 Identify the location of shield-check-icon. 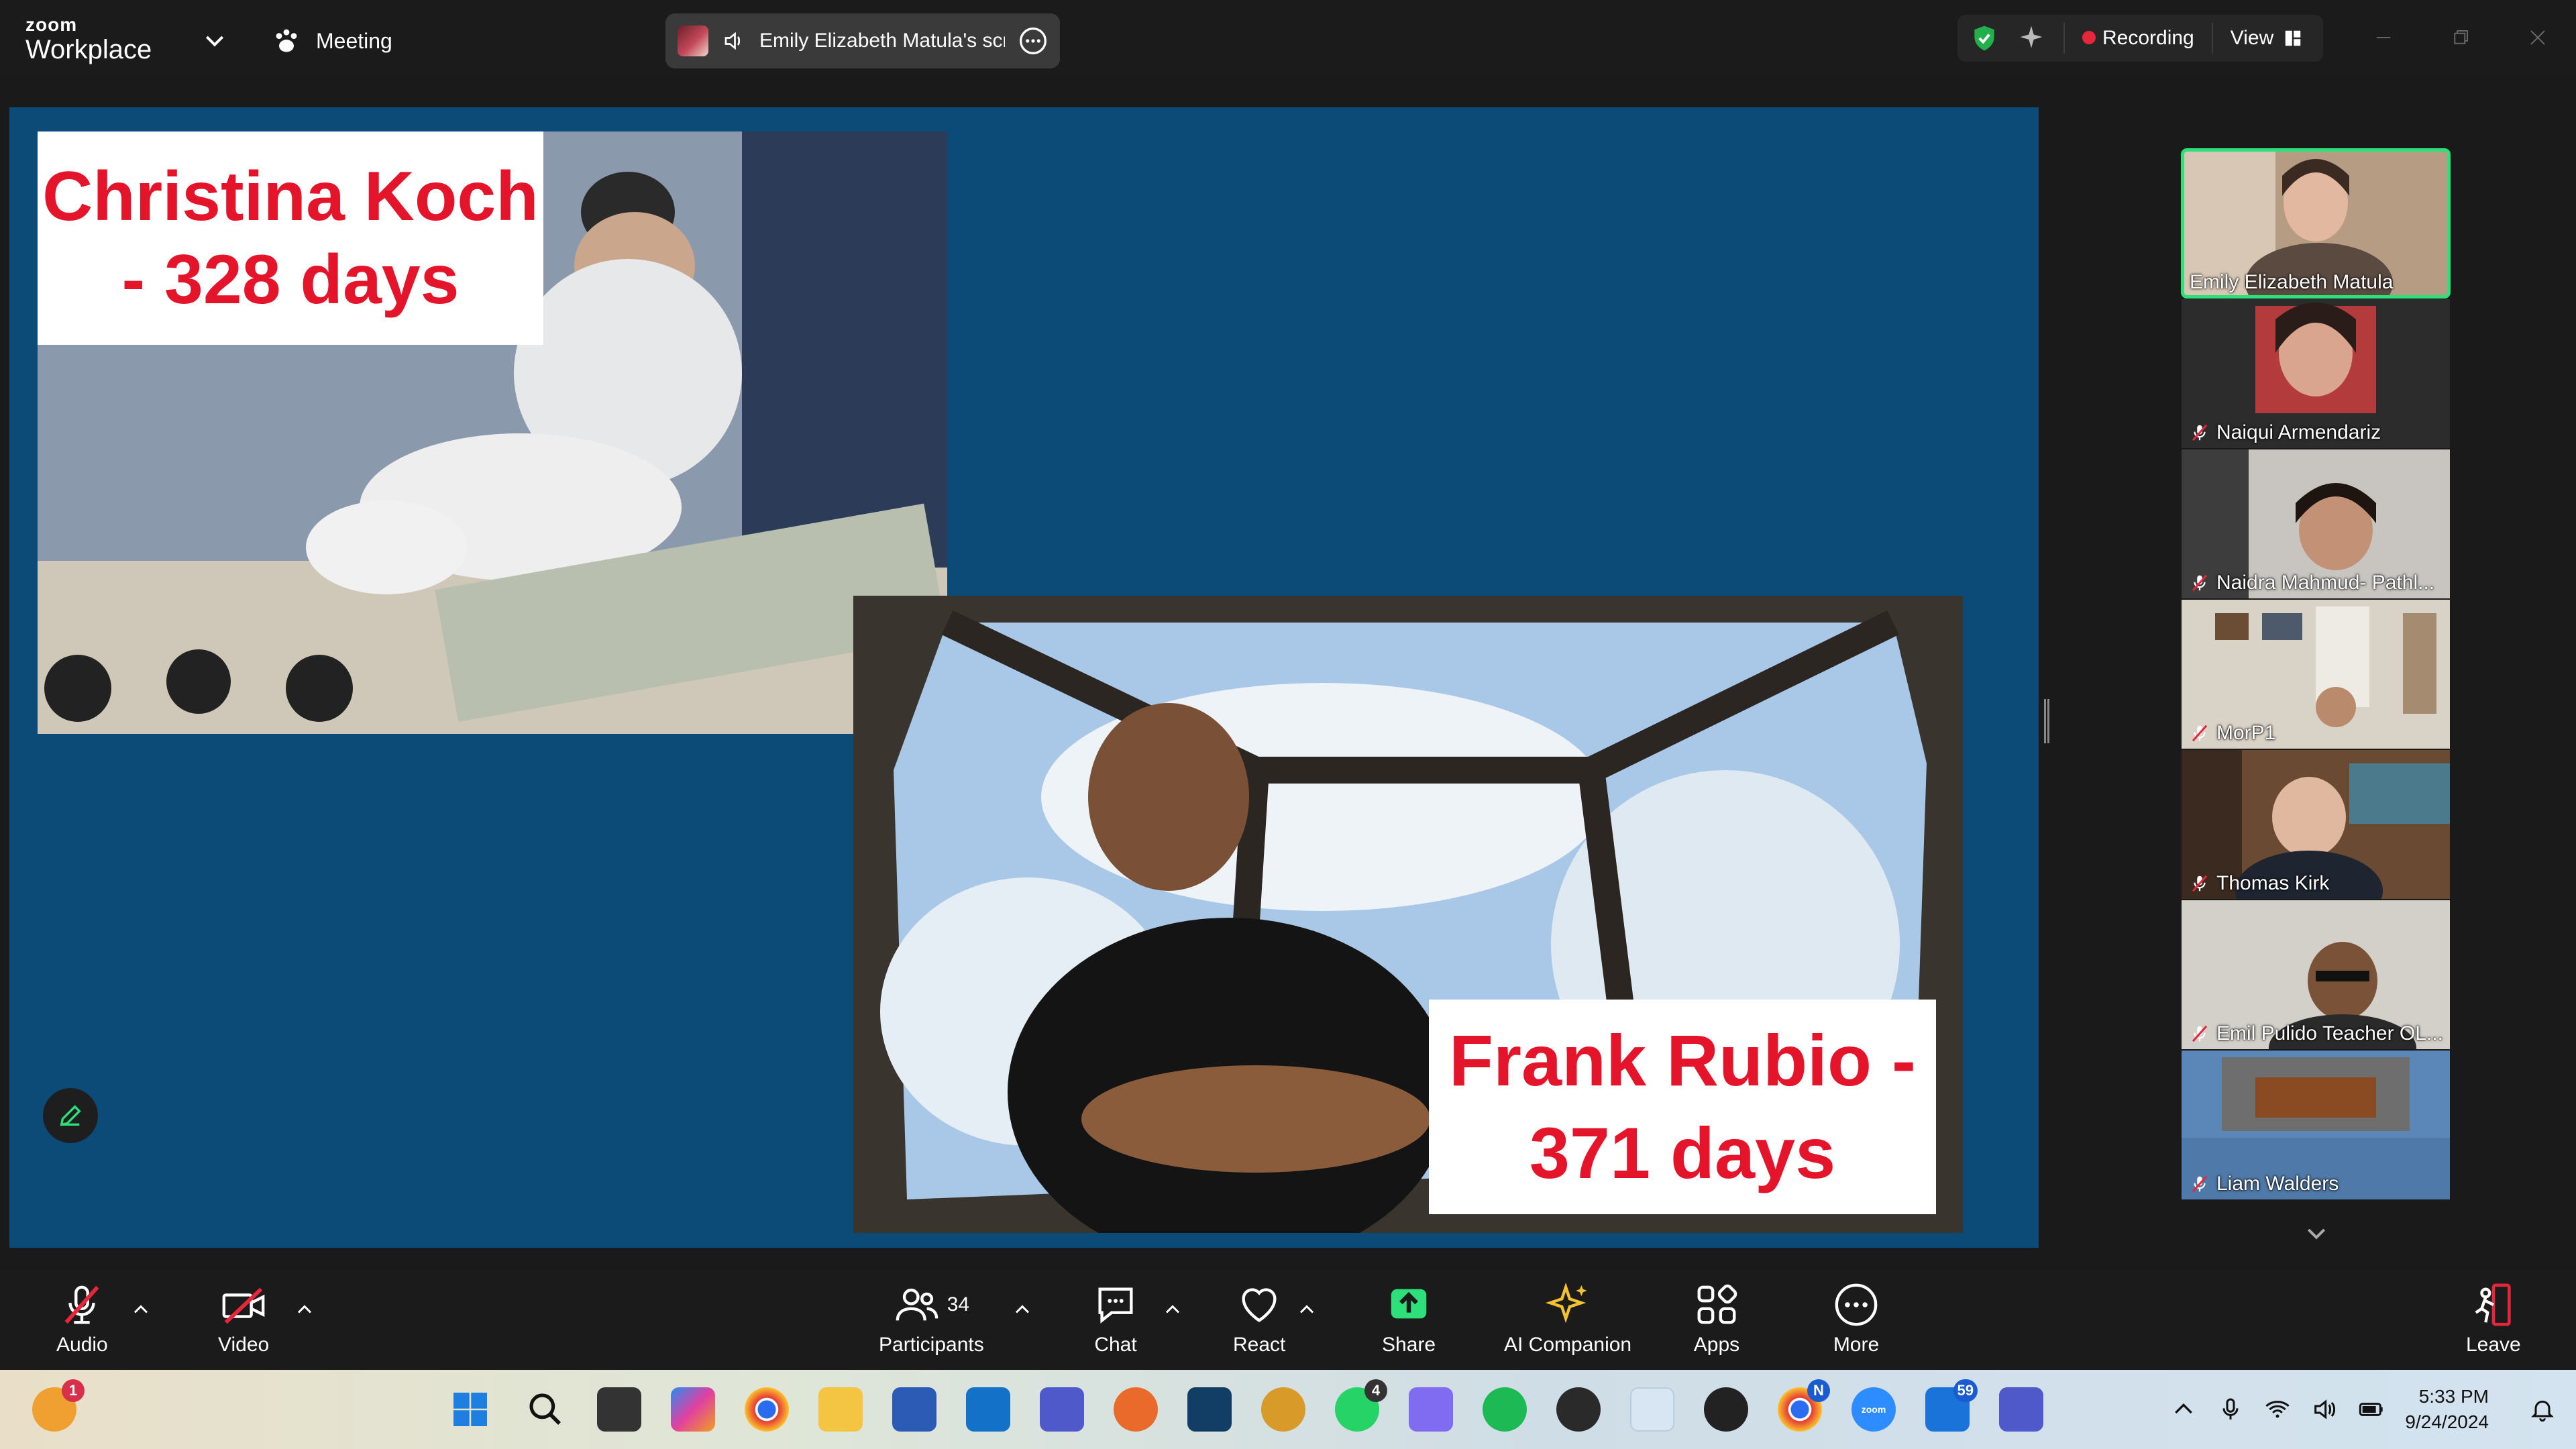
(1984, 38).